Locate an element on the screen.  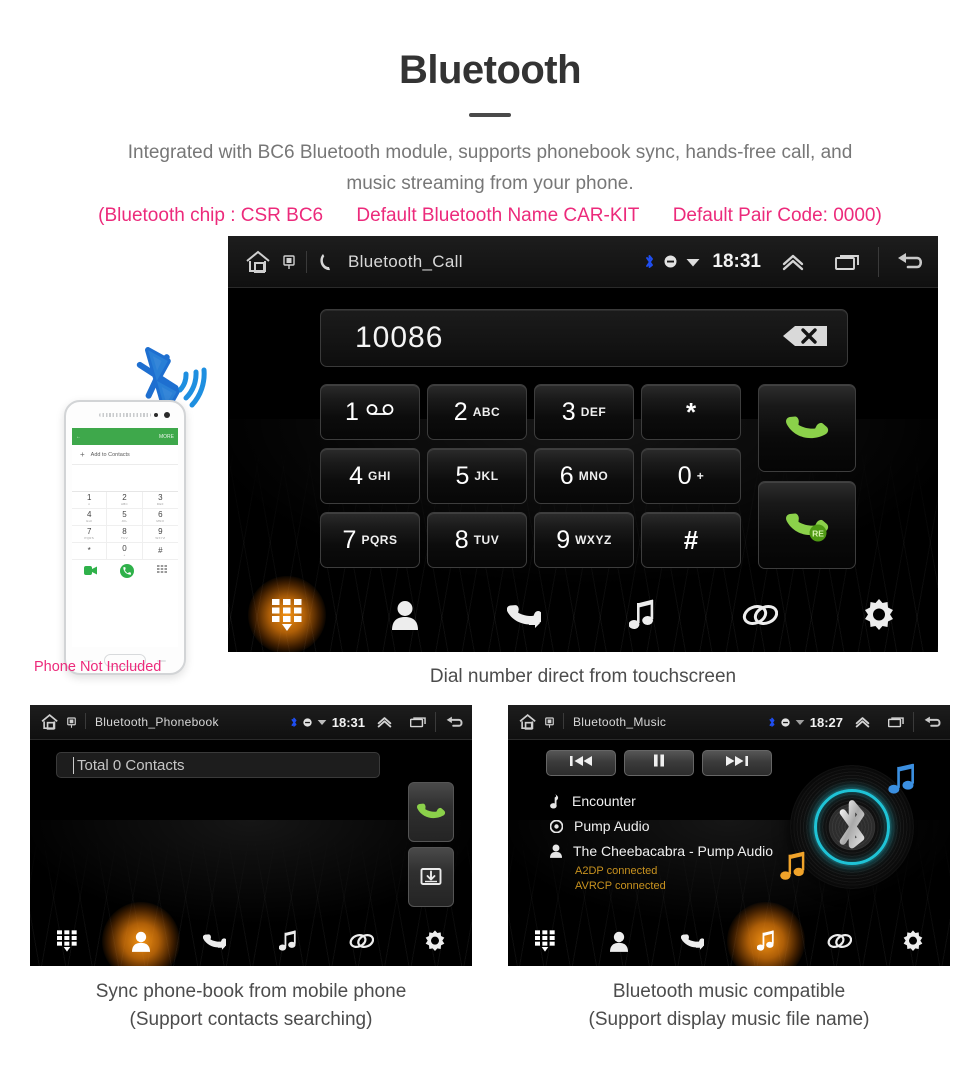
key-4: 4 GHI is located at coordinates (370, 476).